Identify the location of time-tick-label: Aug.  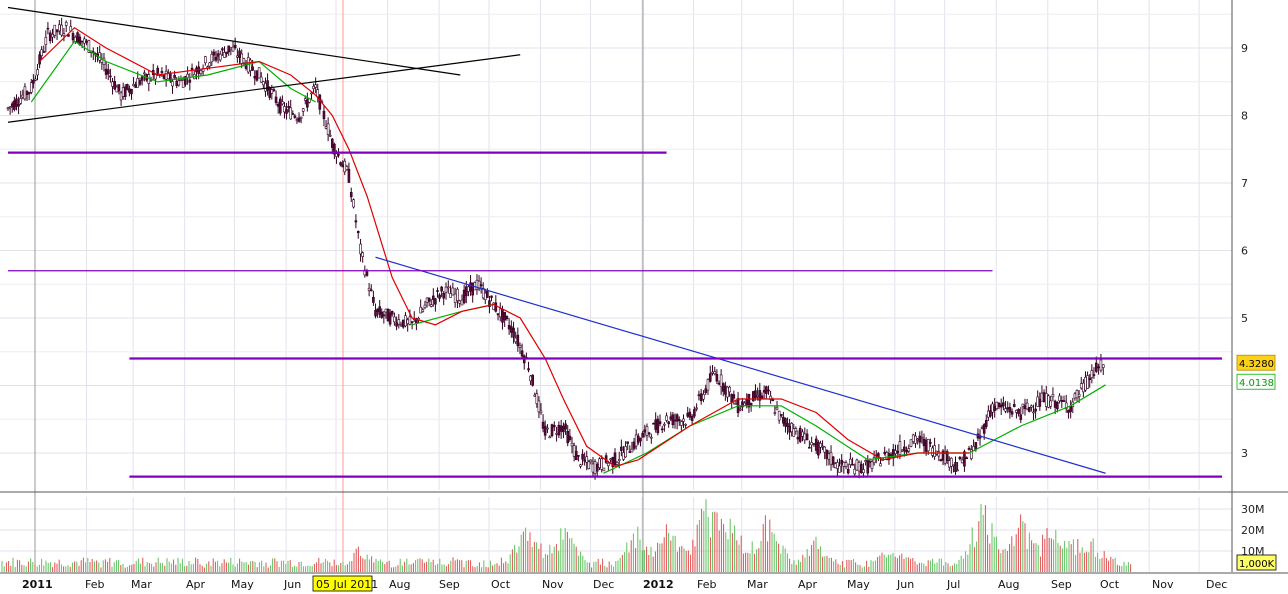
(399, 584).